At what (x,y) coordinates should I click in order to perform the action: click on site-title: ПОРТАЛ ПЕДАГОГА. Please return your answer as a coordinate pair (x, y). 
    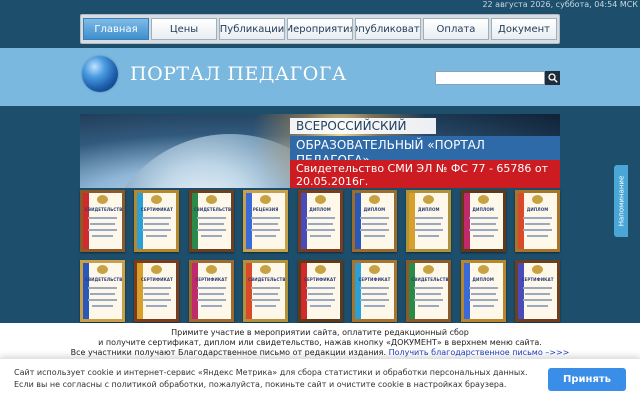
    Looking at the image, I should click on (238, 74).